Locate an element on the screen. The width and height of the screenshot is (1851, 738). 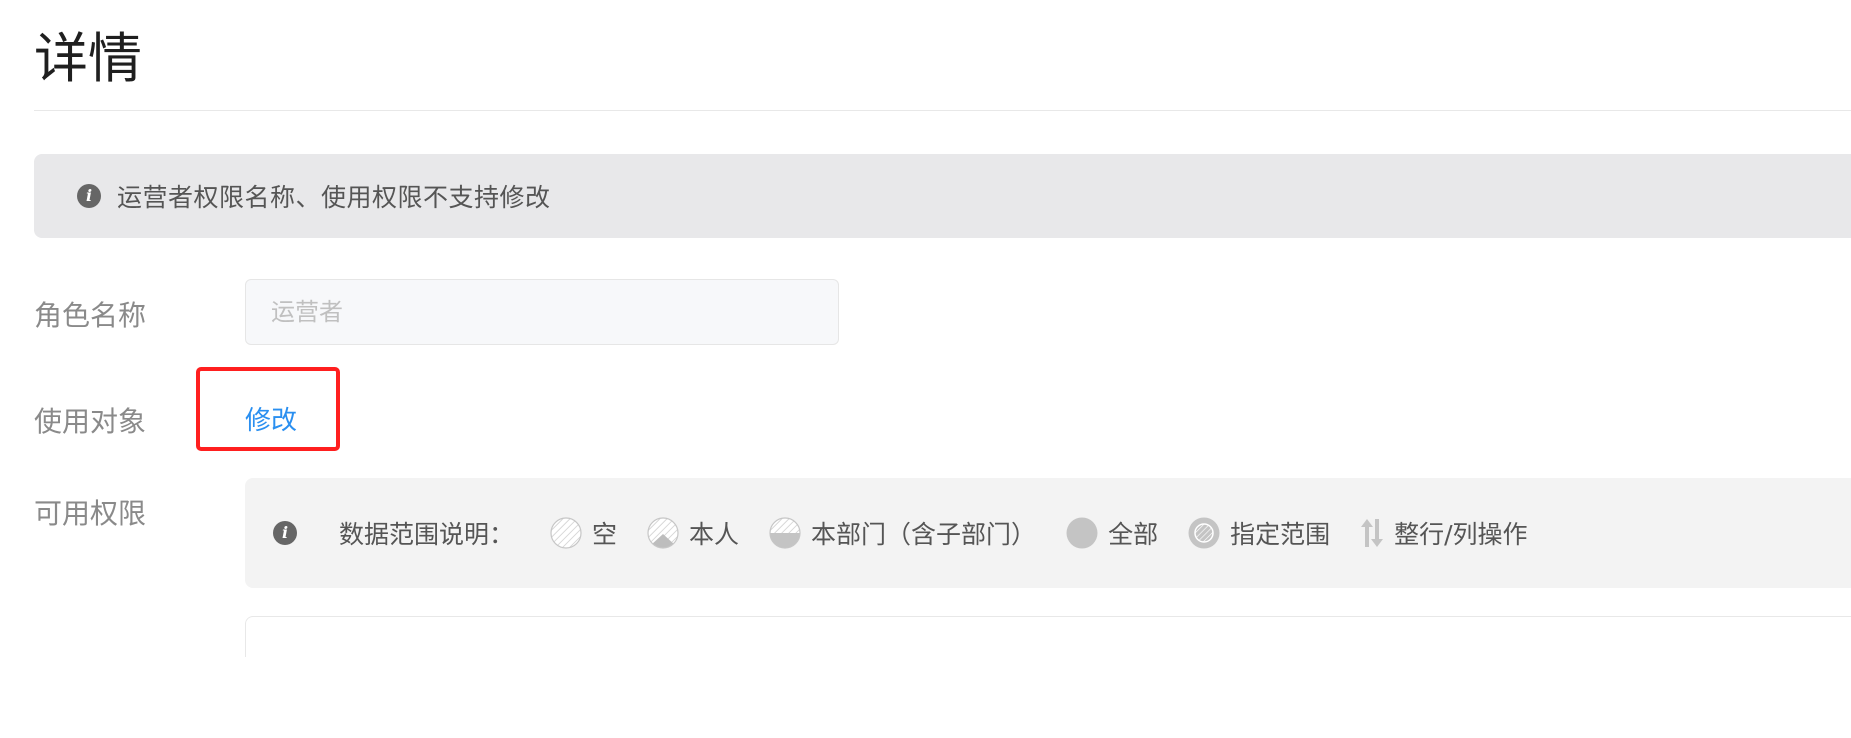
role-name-label: 角色名称 is located at coordinates (90, 315).